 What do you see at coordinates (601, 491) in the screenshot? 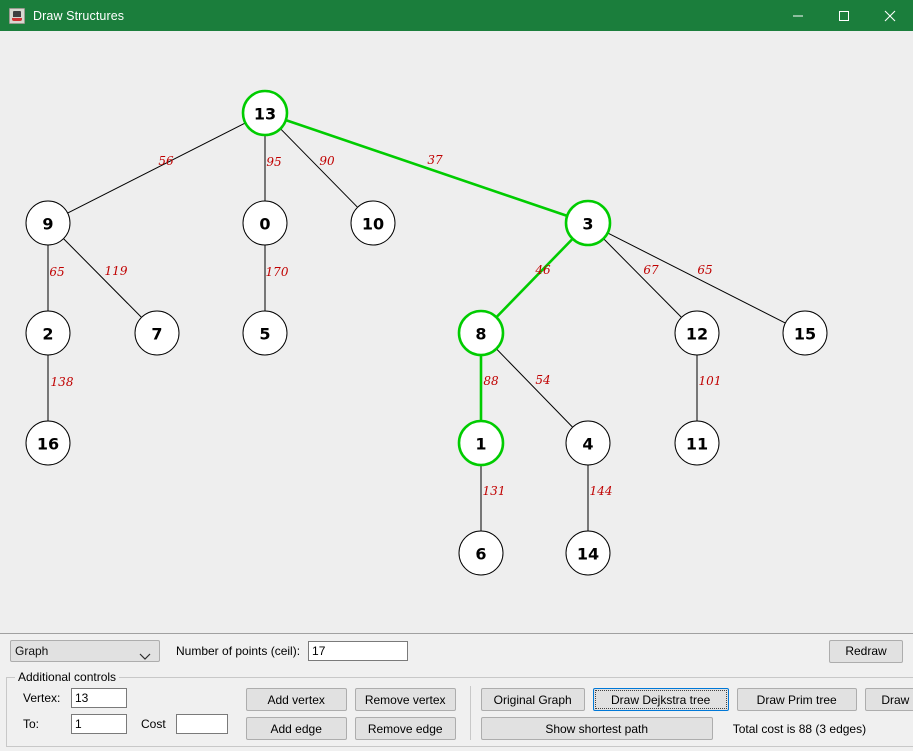
I see `edge-weight-label: 144` at bounding box center [601, 491].